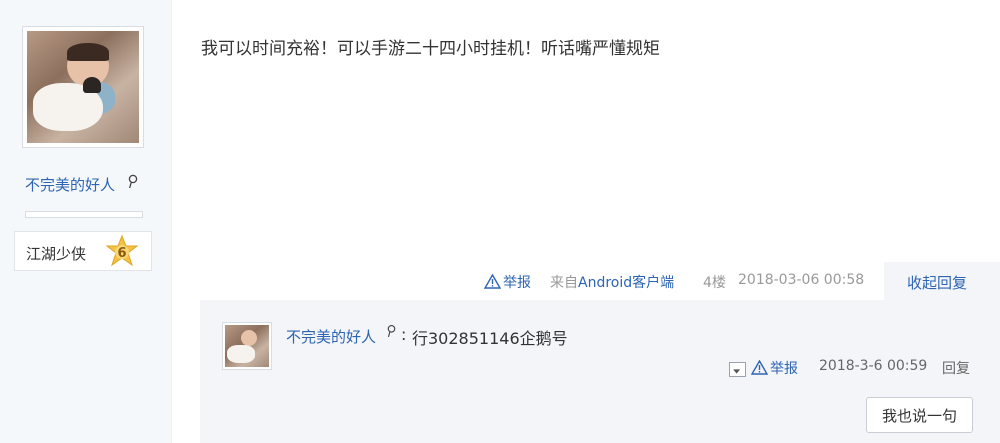 The height and width of the screenshot is (443, 1000). What do you see at coordinates (937, 282) in the screenshot?
I see `collapse-reply-button: 收起回复` at bounding box center [937, 282].